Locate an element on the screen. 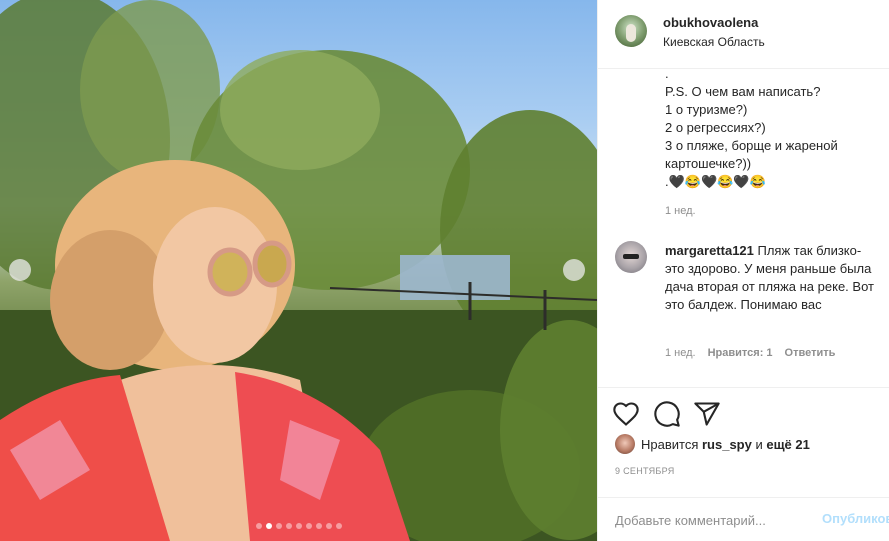 This screenshot has width=889, height=541. likes-middle: и is located at coordinates (759, 444).